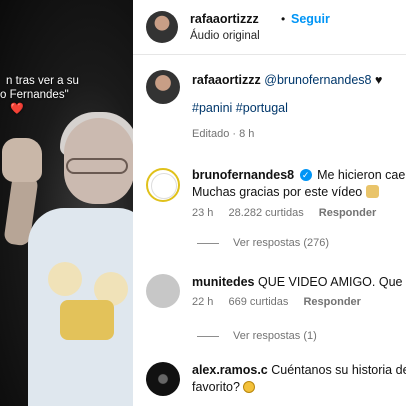  I want to click on post-username: rafaaortizzz, so click(226, 80).